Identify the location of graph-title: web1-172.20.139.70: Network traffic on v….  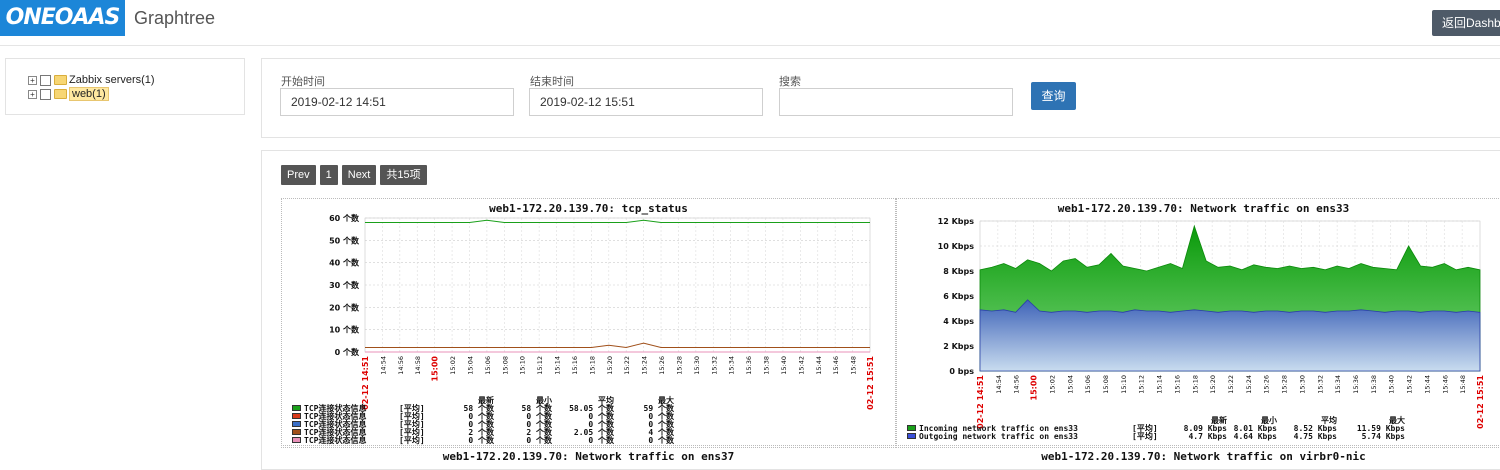
(1203, 456).